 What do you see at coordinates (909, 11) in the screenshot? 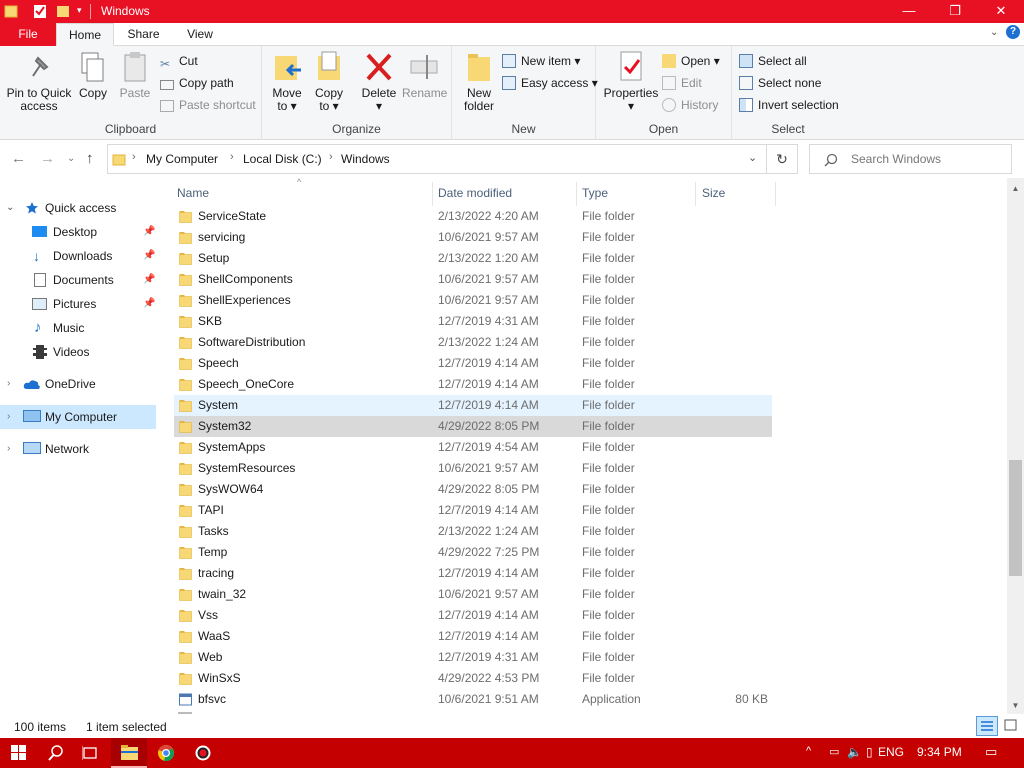
I see `minimize-button: —` at bounding box center [909, 11].